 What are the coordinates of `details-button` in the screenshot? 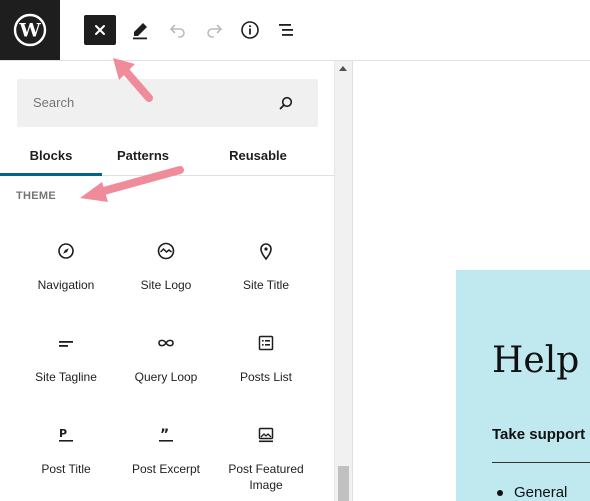 It's located at (250, 30).